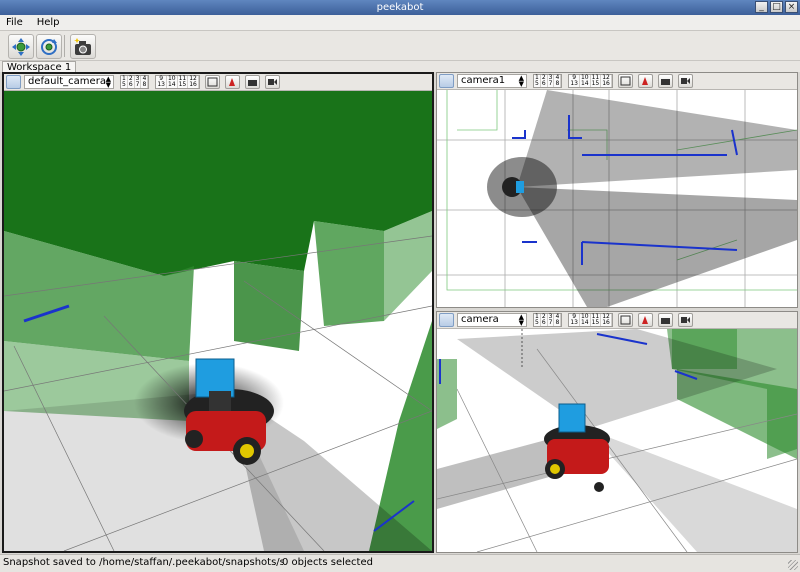  I want to click on rotate-tool-button, so click(49, 46).